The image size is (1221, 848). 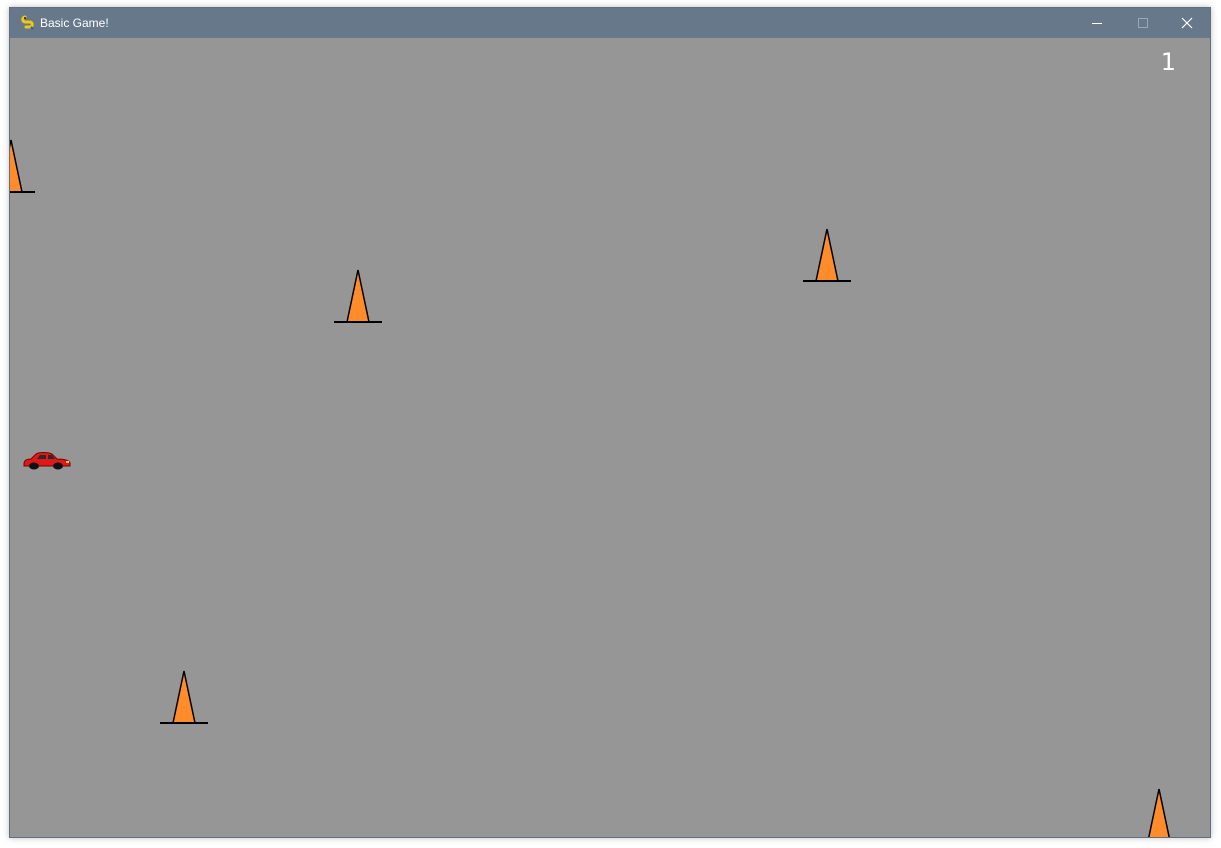 I want to click on close-icon, so click(x=1187, y=23).